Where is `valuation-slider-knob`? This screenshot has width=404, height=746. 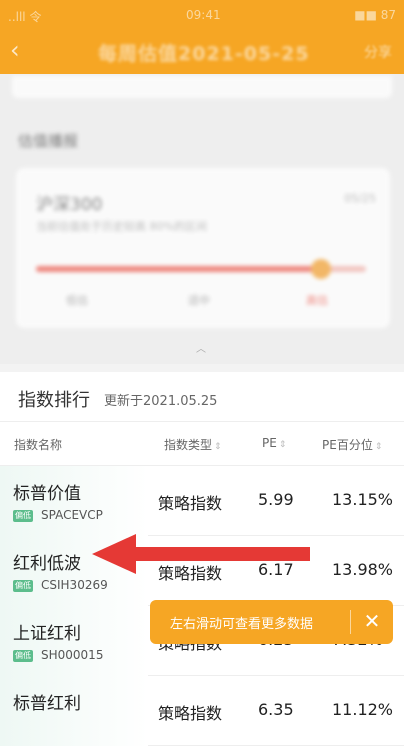 valuation-slider-knob is located at coordinates (321, 269).